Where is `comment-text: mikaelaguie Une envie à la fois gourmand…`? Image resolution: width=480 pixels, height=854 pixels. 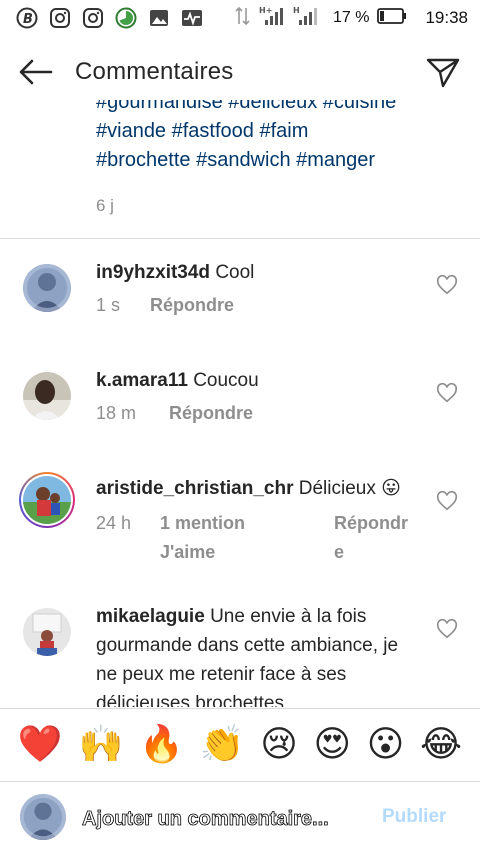
comment-text: mikaelaguie Une envie à la fois gourmand… is located at coordinates (258, 654).